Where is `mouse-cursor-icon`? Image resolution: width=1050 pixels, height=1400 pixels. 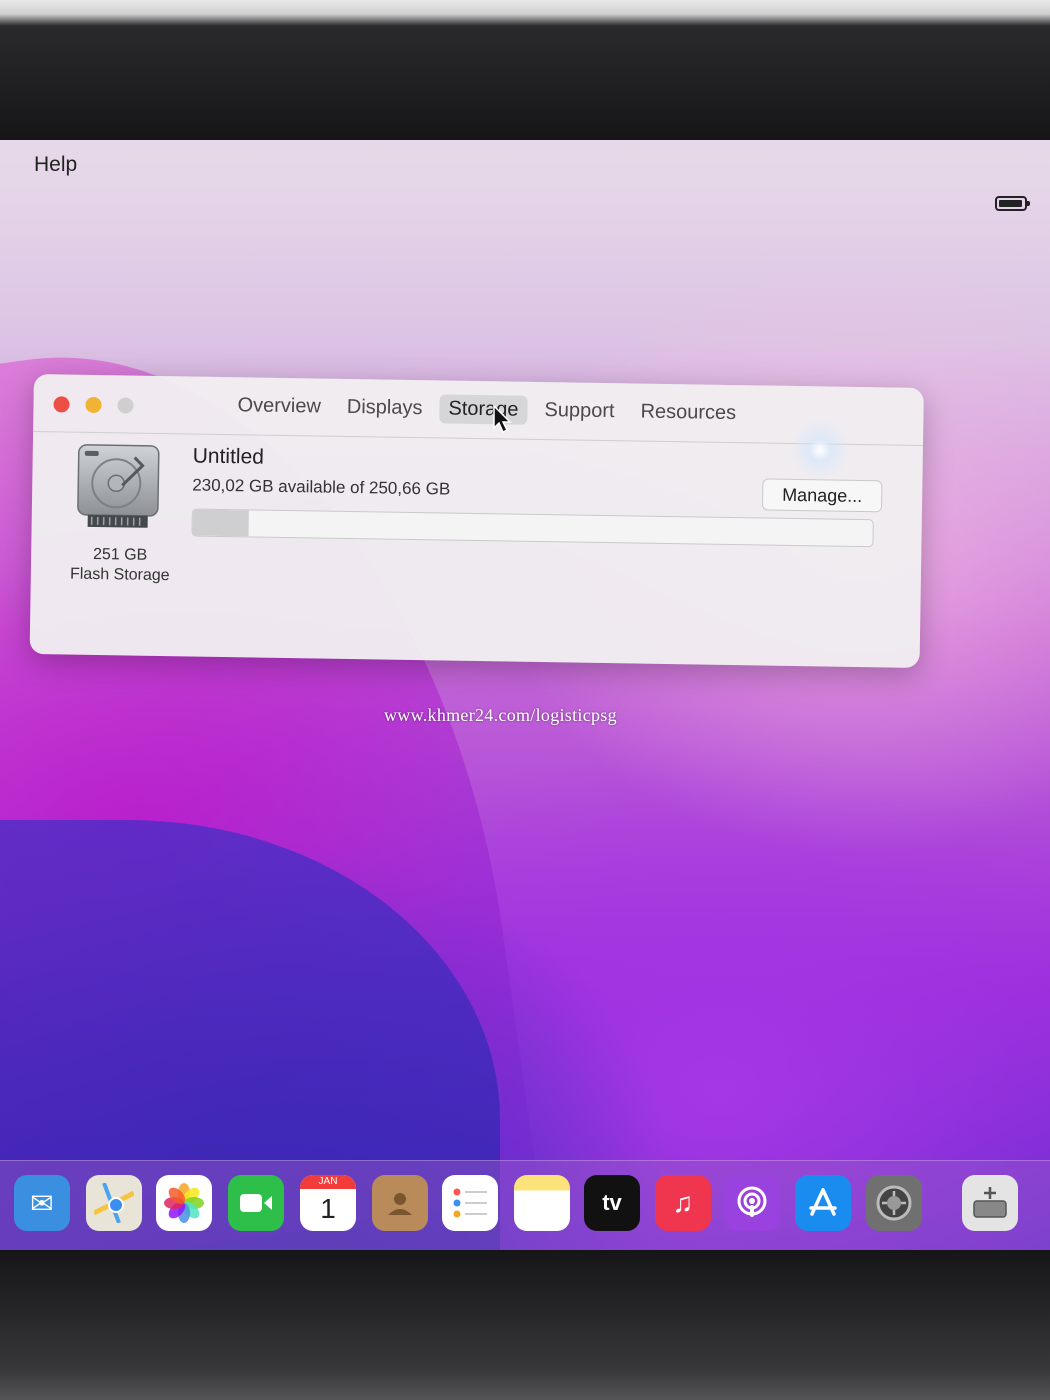
mouse-cursor-icon is located at coordinates (502, 419).